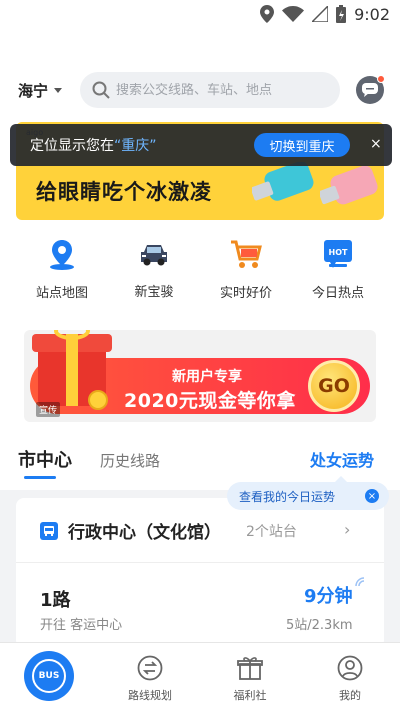 The width and height of the screenshot is (400, 710). What do you see at coordinates (334, 386) in the screenshot?
I see `go-button: GO` at bounding box center [334, 386].